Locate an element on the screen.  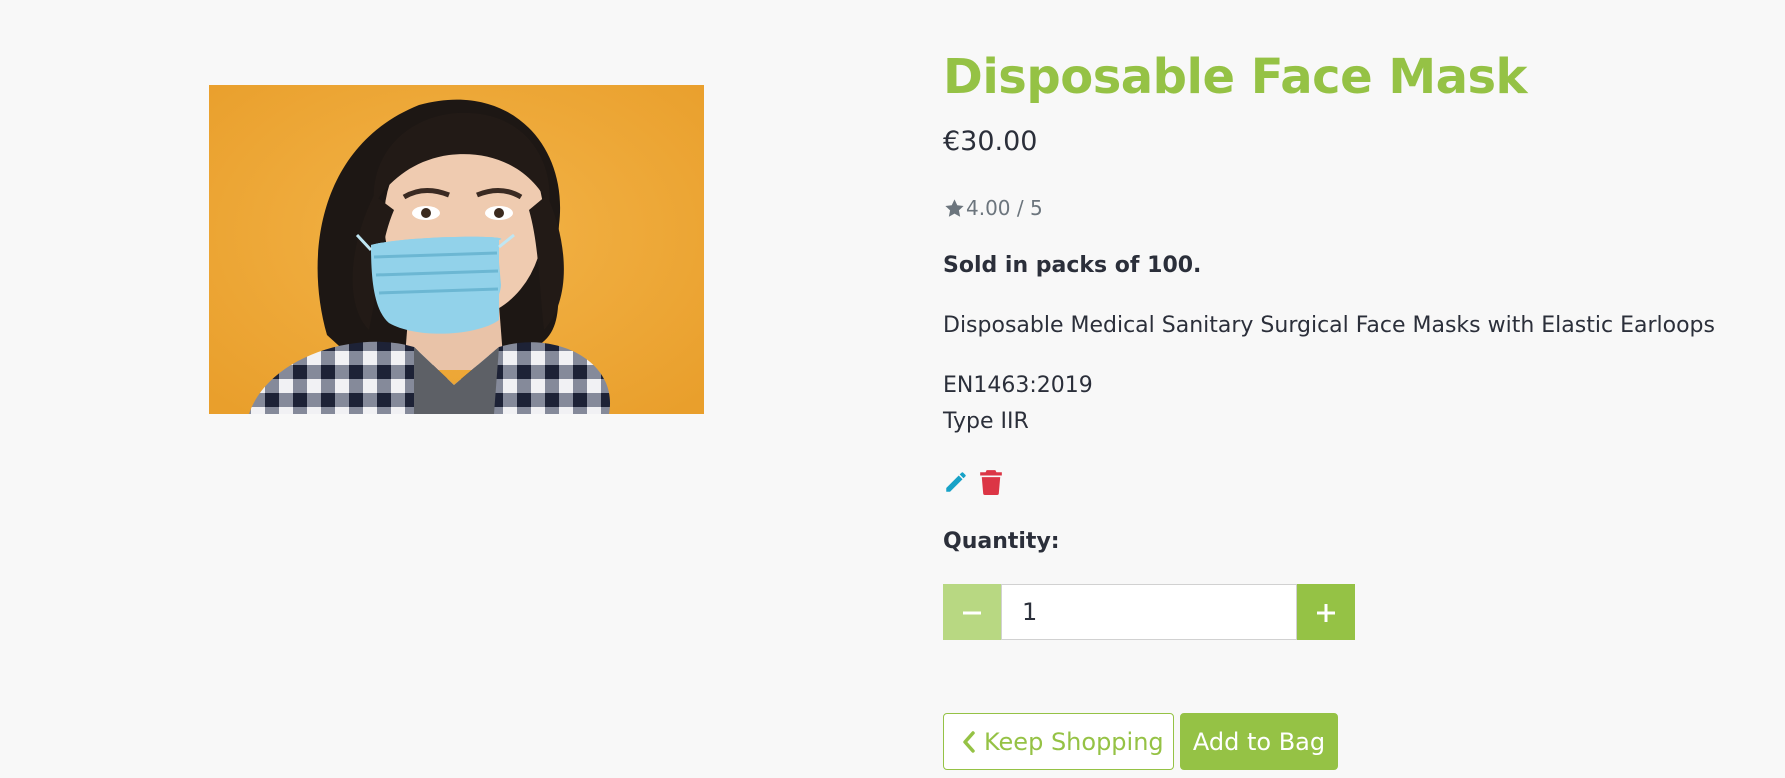
product-rating: 4.00 / 5 is located at coordinates (993, 208).